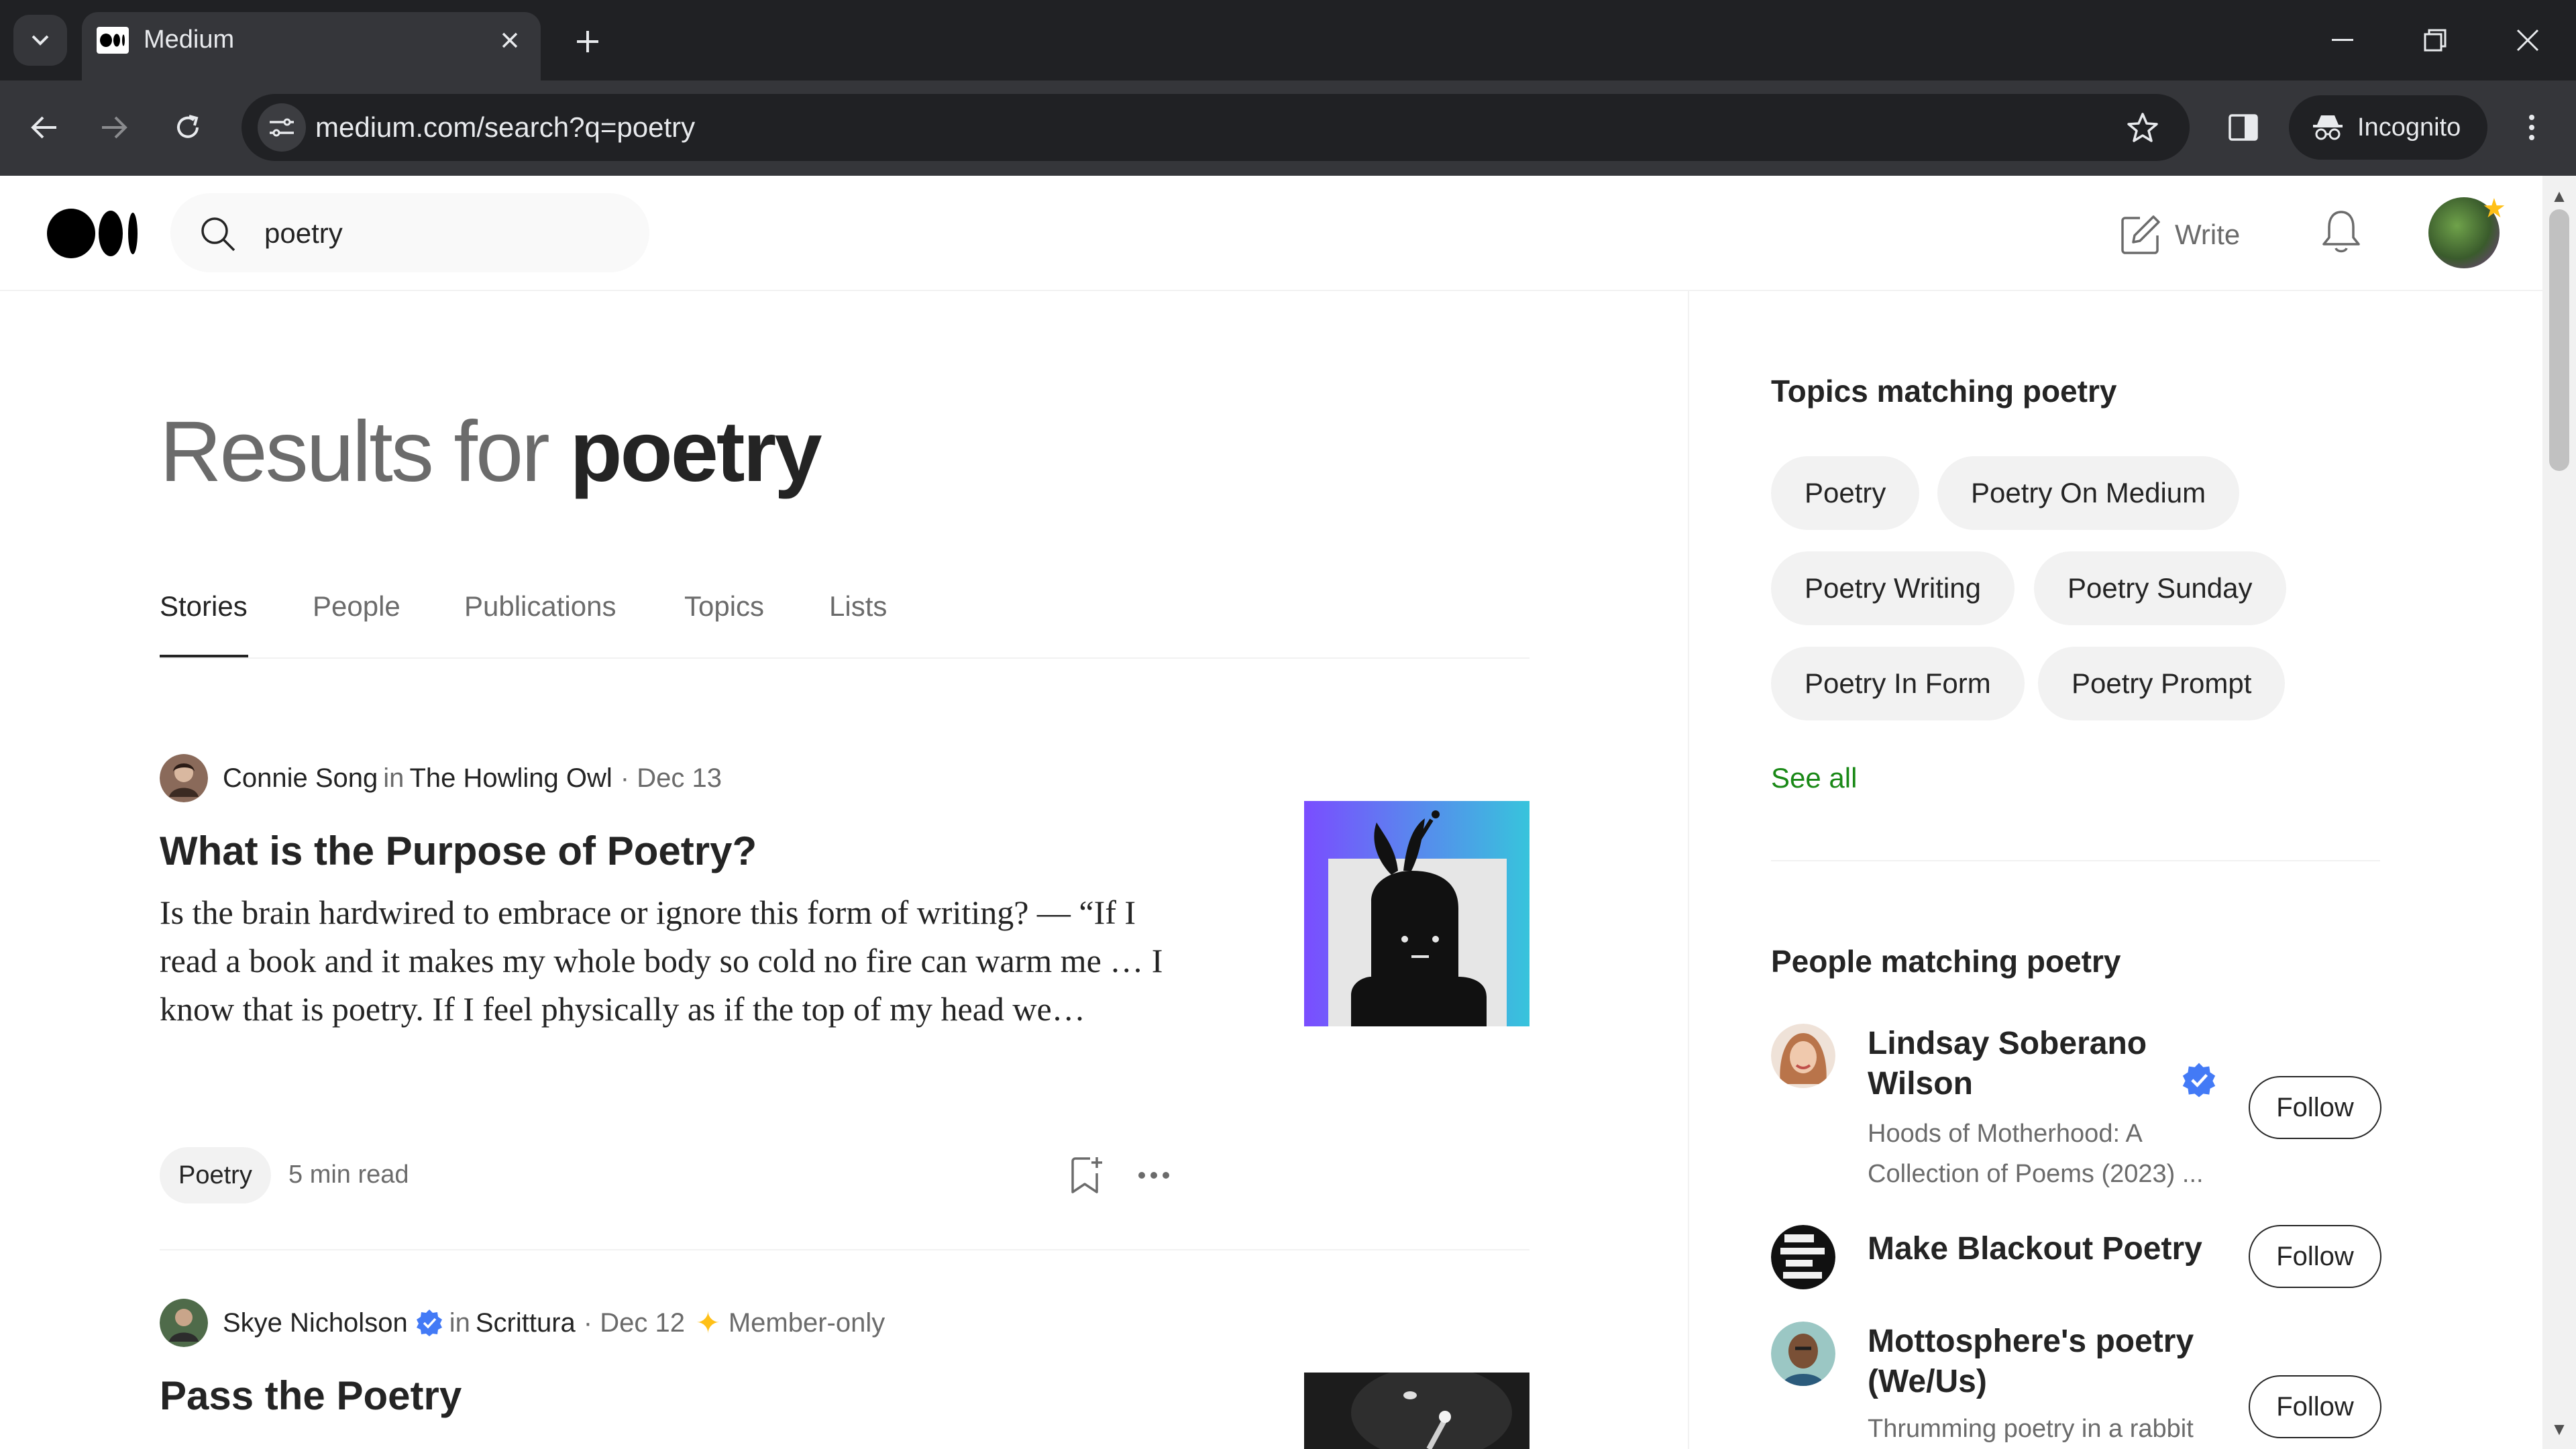  What do you see at coordinates (2341, 232) in the screenshot?
I see `notifications-bell-icon` at bounding box center [2341, 232].